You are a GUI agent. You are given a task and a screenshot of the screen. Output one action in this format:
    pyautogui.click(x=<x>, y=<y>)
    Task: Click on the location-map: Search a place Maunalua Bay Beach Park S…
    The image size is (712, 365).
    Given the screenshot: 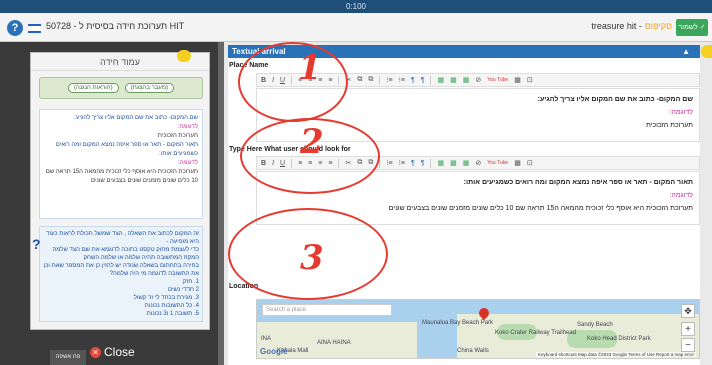 What is the action you would take?
    pyautogui.click(x=478, y=329)
    